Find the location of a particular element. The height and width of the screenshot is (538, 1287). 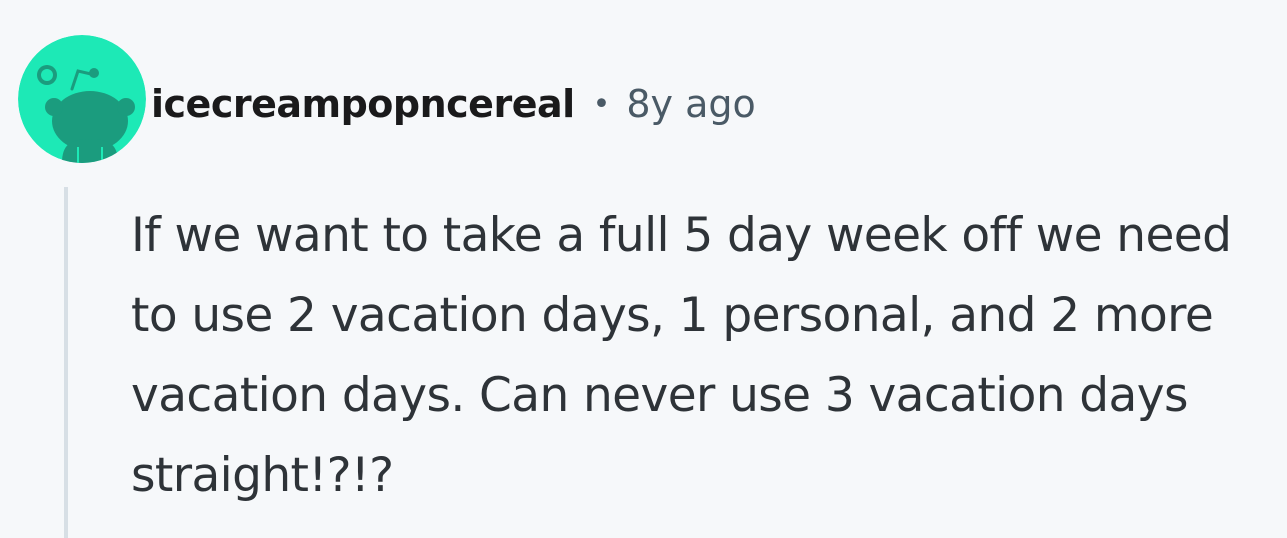

username: icecreampopncereal is located at coordinates (363, 104).